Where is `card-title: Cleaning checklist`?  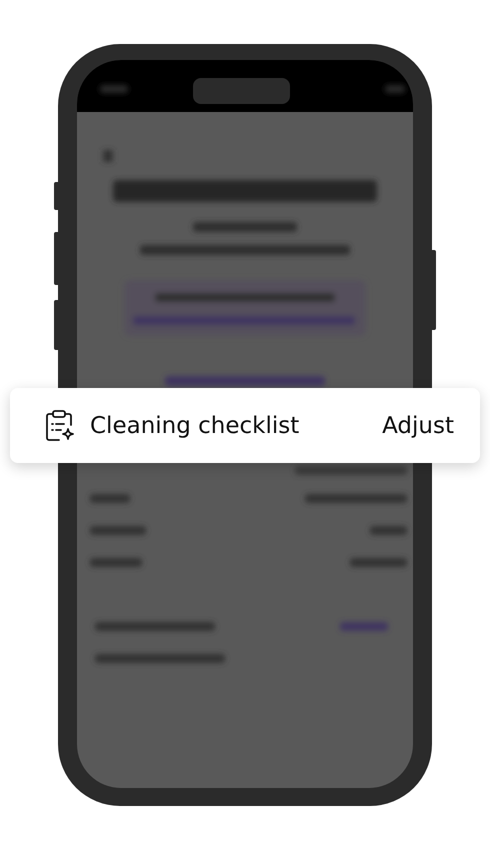 card-title: Cleaning checklist is located at coordinates (195, 425).